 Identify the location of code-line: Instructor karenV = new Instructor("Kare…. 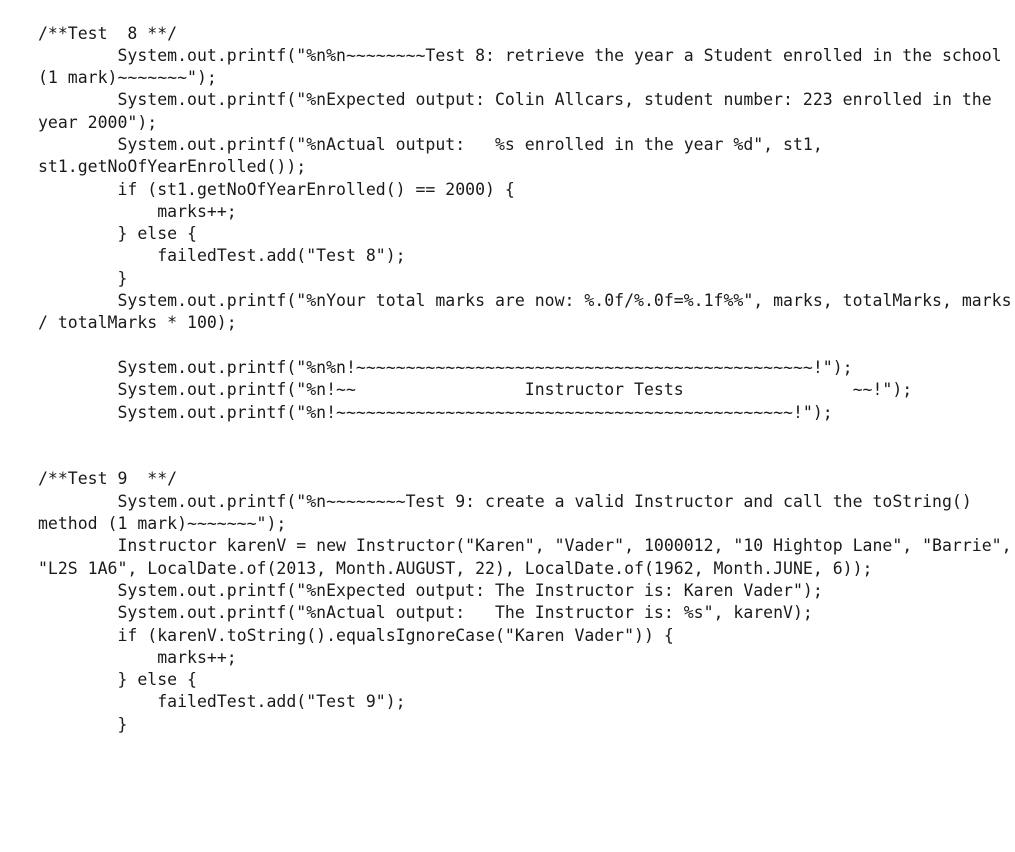
(525, 557).